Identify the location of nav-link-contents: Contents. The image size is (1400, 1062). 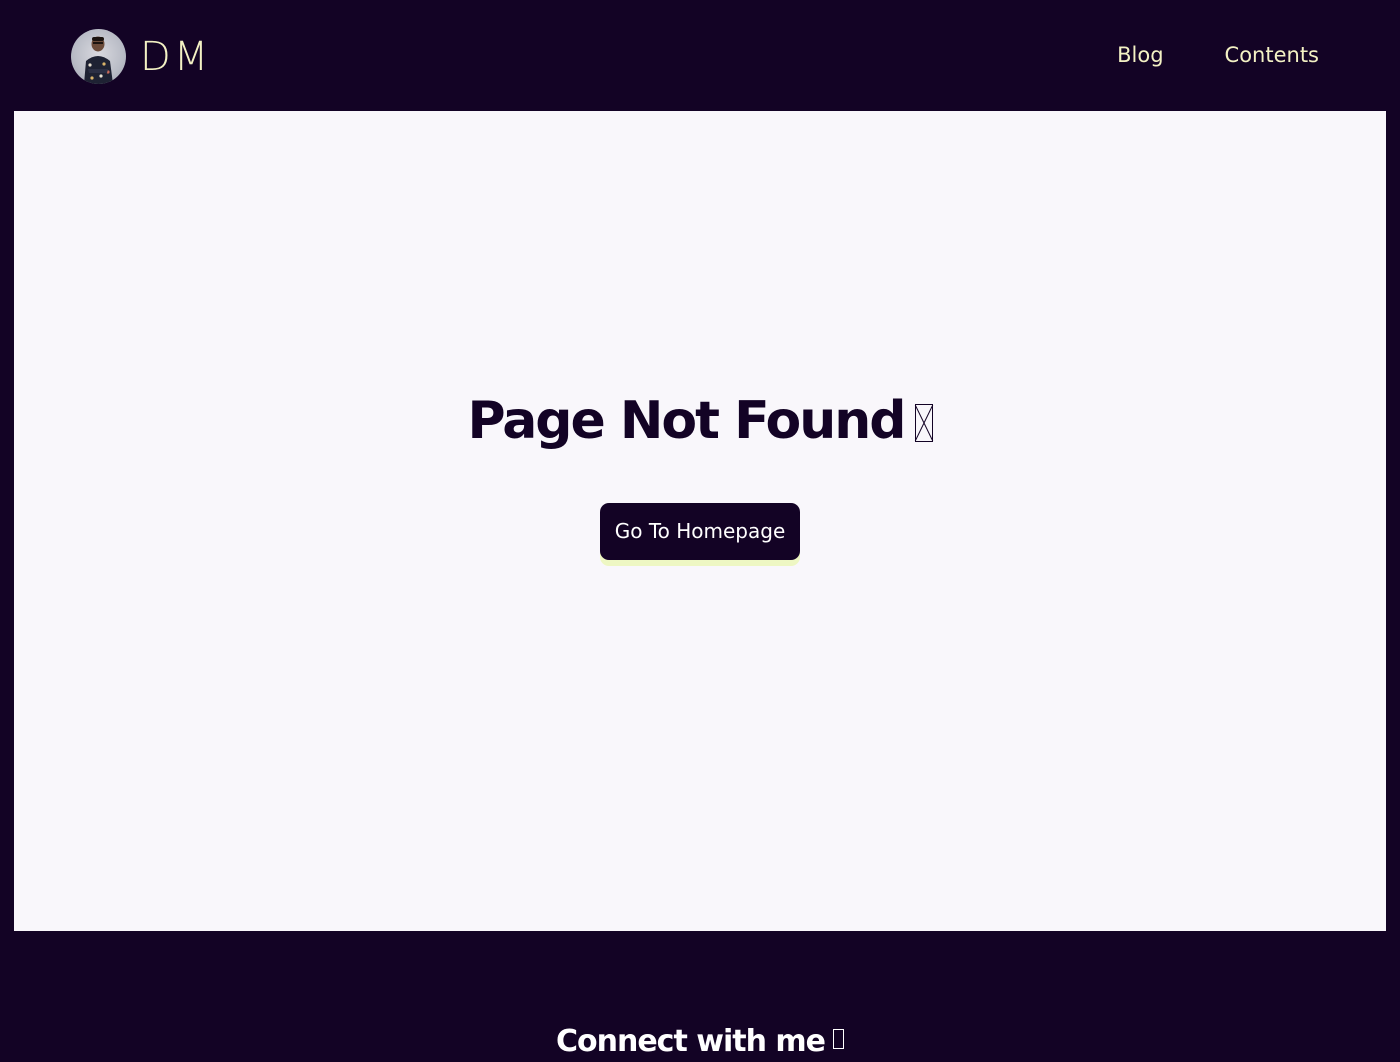
(1272, 55).